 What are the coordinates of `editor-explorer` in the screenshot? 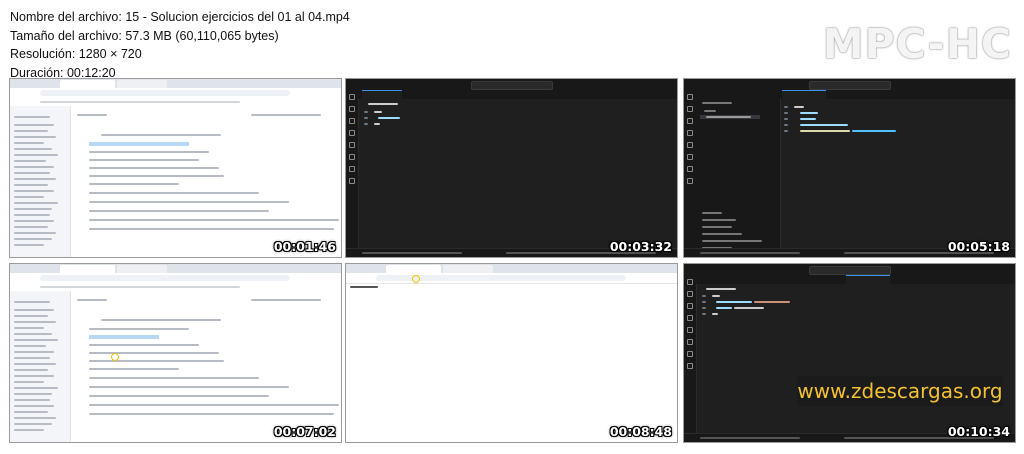 It's located at (738, 173).